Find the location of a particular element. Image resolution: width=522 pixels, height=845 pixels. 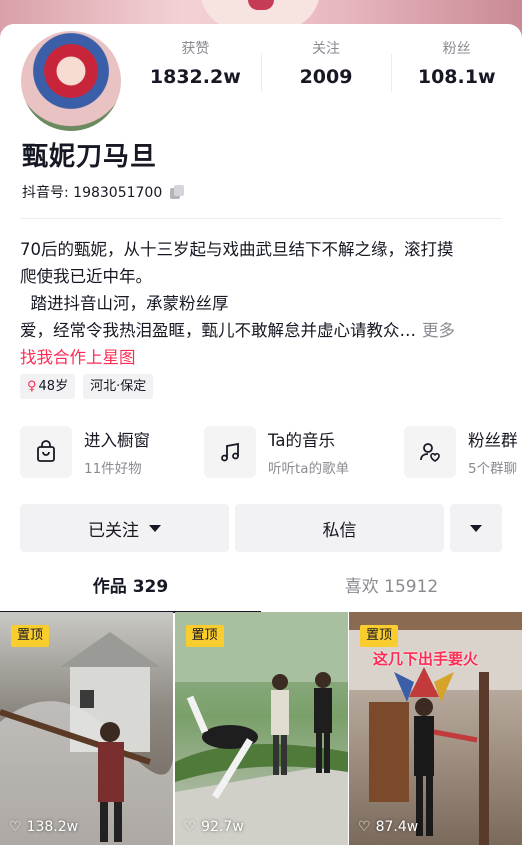

bio-line: 踏进抖音山河，承蒙粉丝厚 is located at coordinates (124, 303).